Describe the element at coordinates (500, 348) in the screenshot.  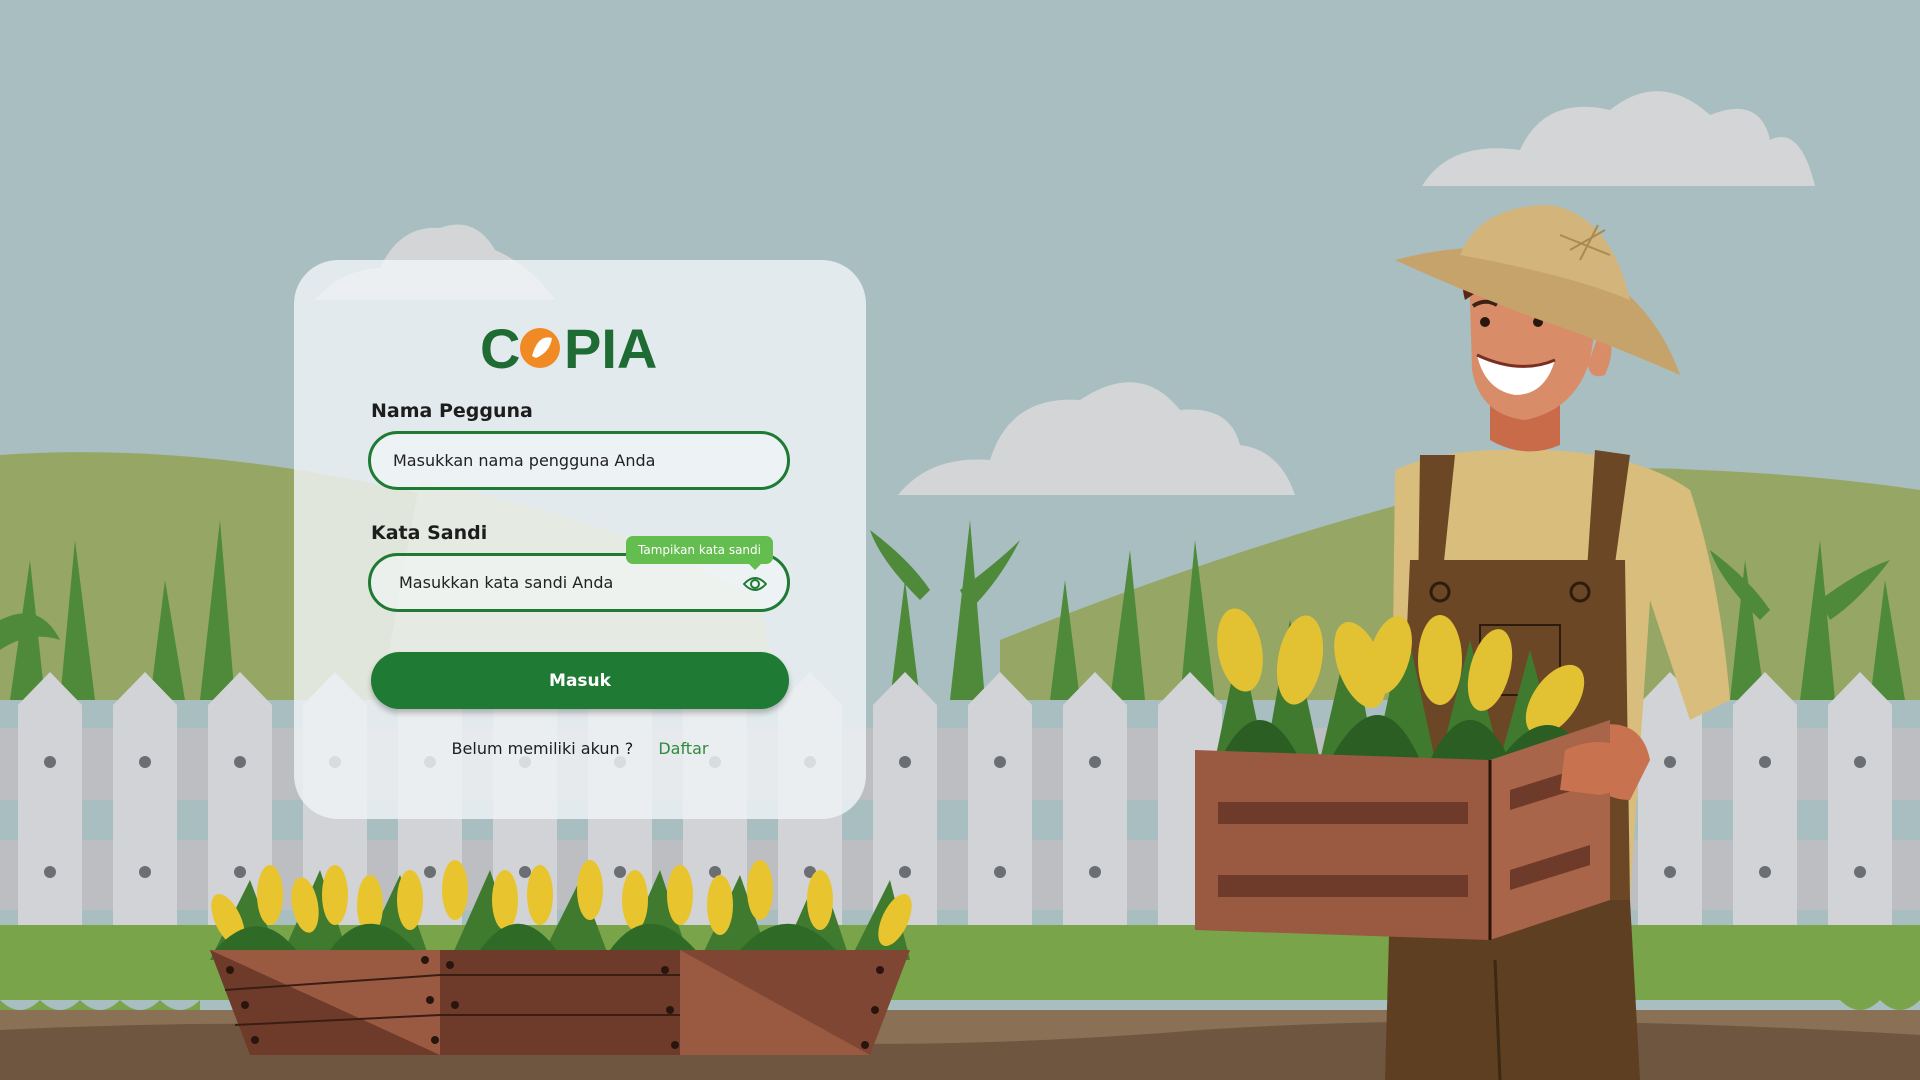
I see `svg-text: C` at that location.